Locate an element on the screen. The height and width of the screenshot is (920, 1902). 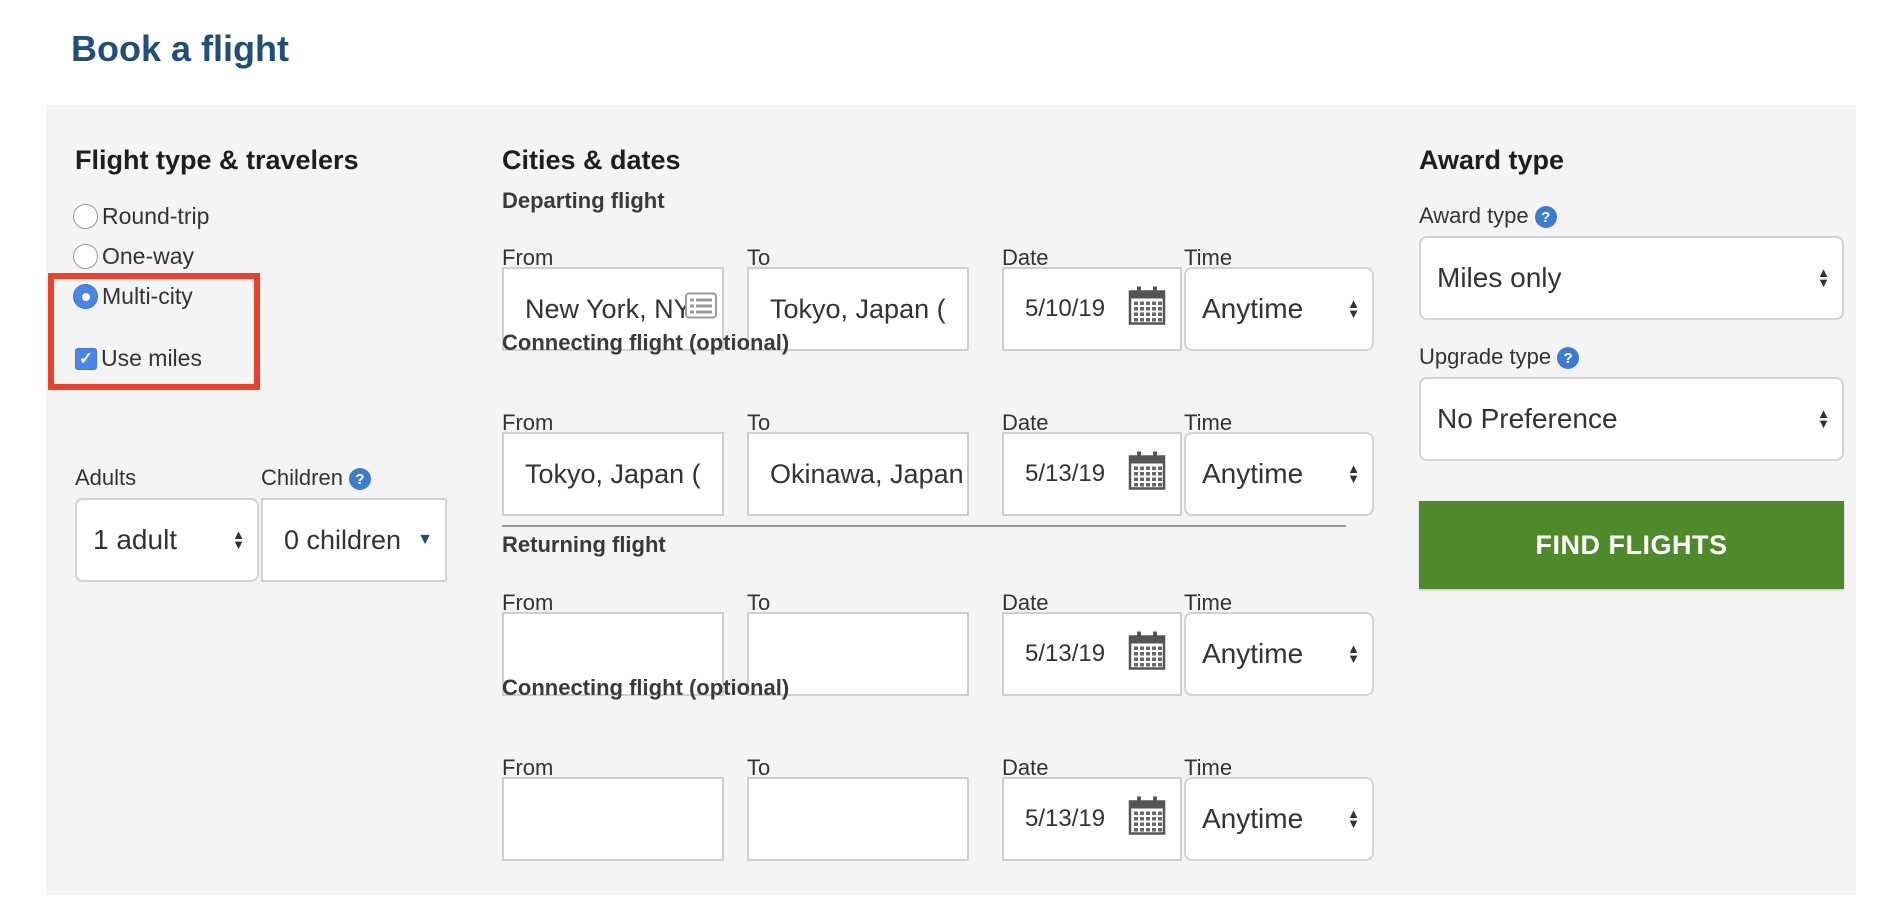
radio-label: One-way is located at coordinates (148, 256).